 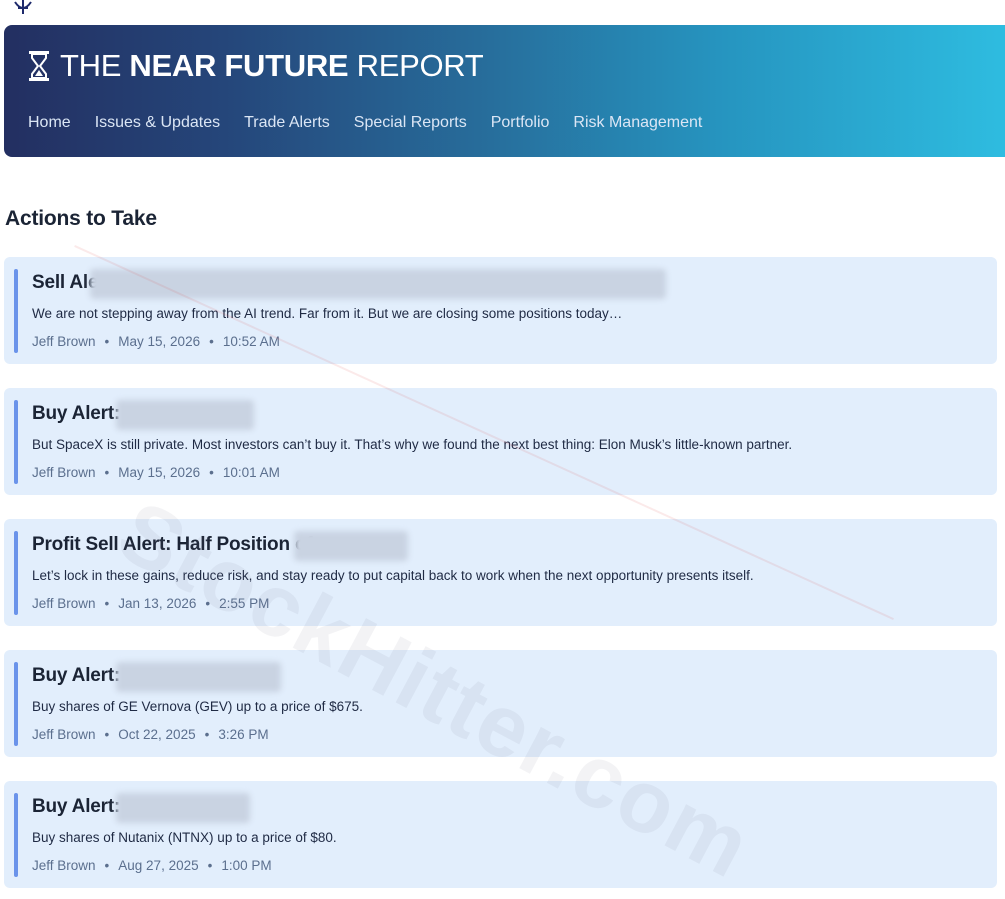 What do you see at coordinates (157, 603) in the screenshot?
I see `card-date: Jan 13, 2026` at bounding box center [157, 603].